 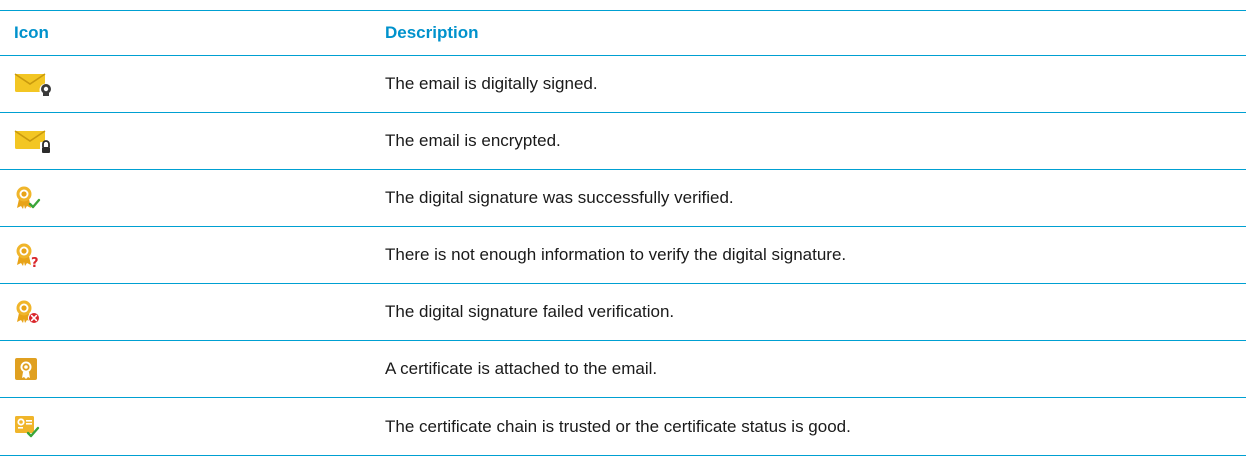 I want to click on signature-verified-icon, so click(x=192, y=198).